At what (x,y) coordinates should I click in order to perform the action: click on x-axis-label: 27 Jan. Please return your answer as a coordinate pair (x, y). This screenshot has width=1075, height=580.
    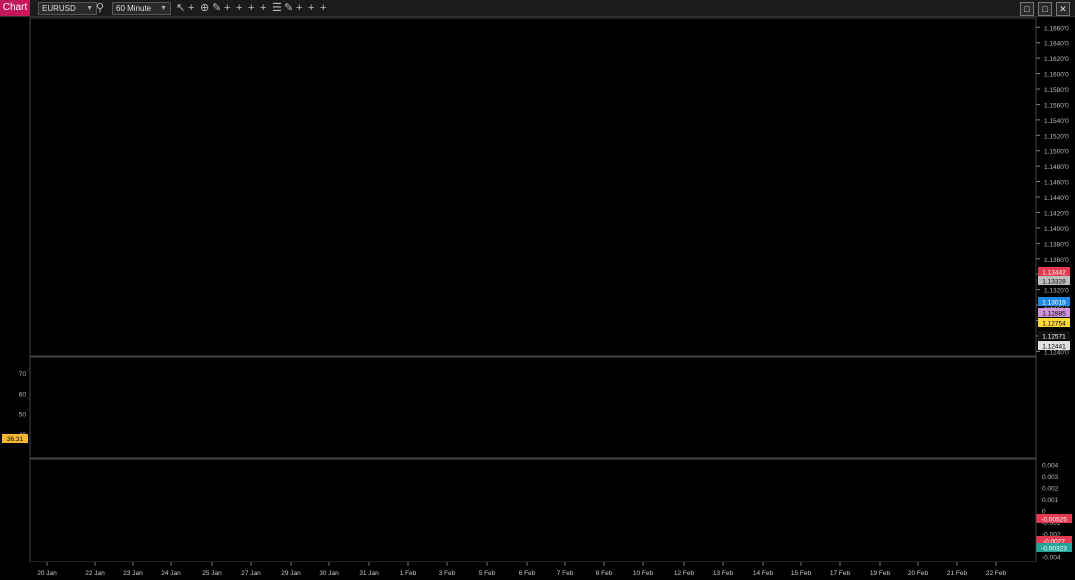
    Looking at the image, I should click on (251, 573).